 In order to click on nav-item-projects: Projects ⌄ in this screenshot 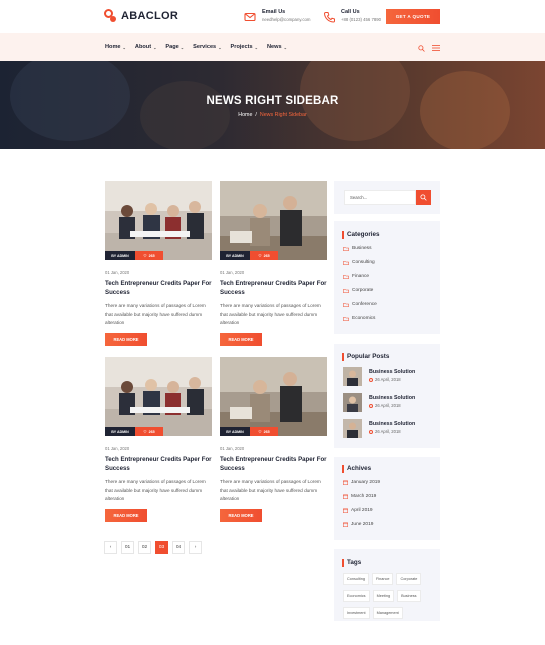, I will do `click(244, 47)`.